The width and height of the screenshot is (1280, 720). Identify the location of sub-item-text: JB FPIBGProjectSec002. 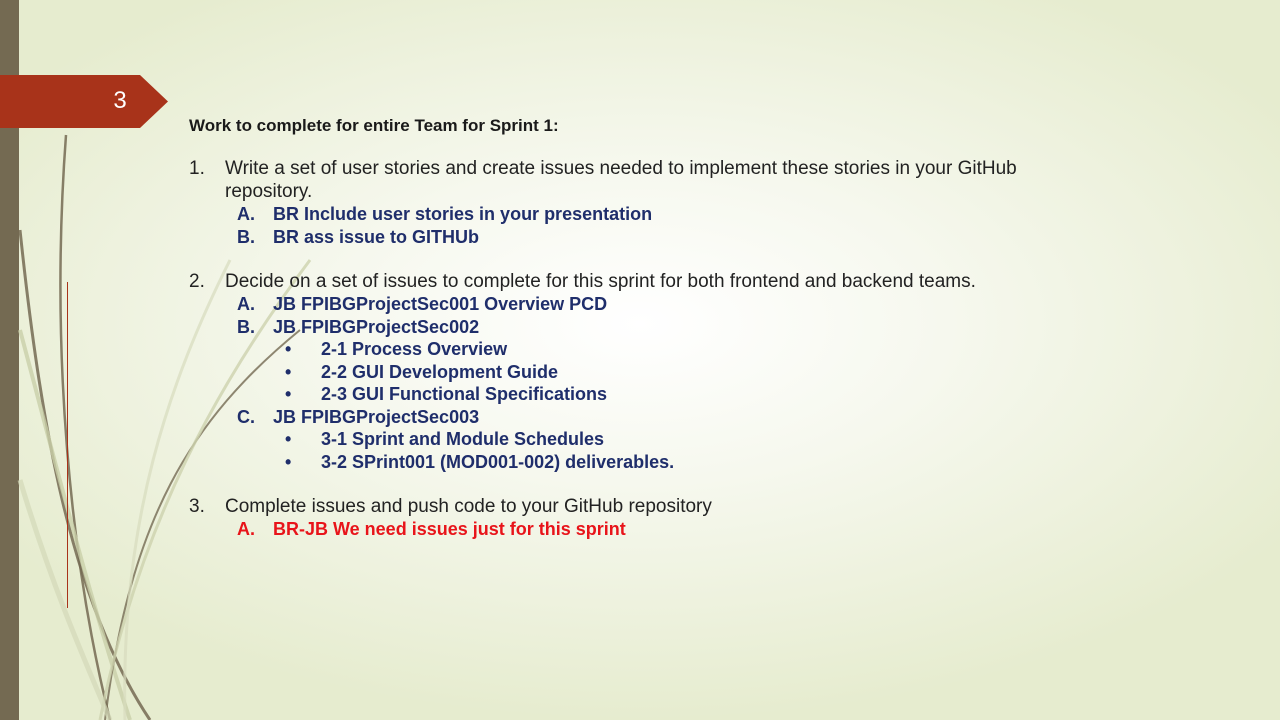
(376, 326).